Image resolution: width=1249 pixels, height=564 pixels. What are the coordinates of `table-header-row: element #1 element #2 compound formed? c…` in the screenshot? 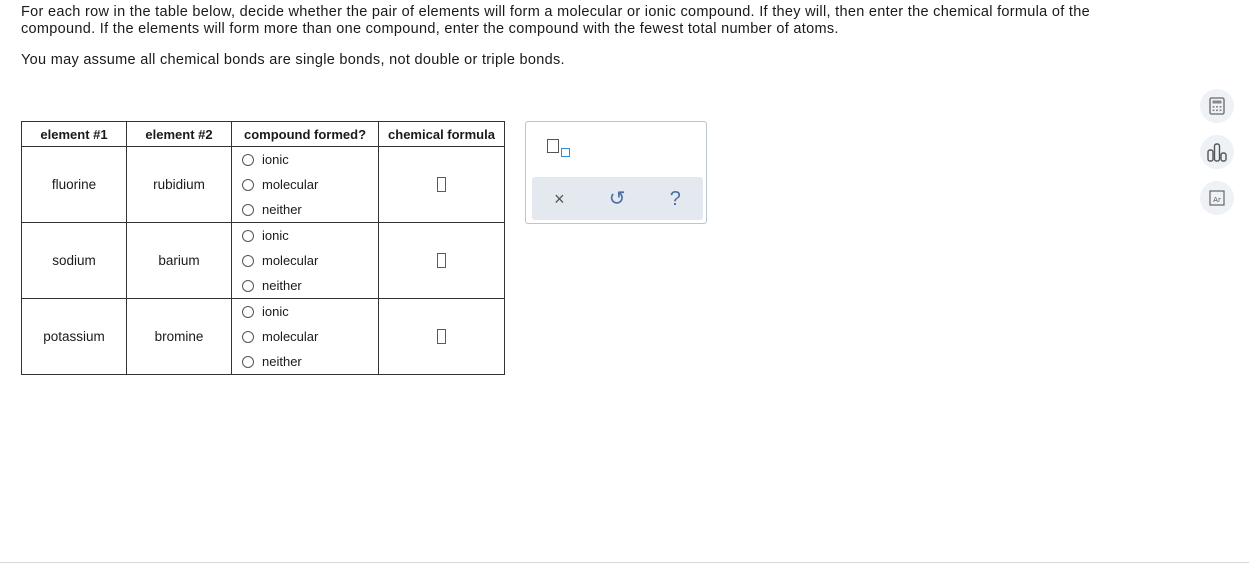 It's located at (263, 134).